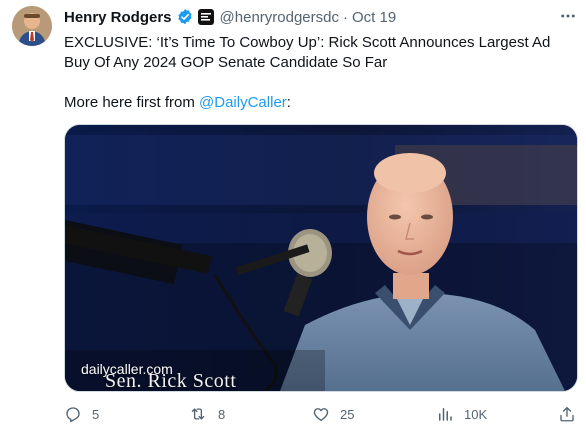  Describe the element at coordinates (445, 414) in the screenshot. I see `views-icon` at that location.